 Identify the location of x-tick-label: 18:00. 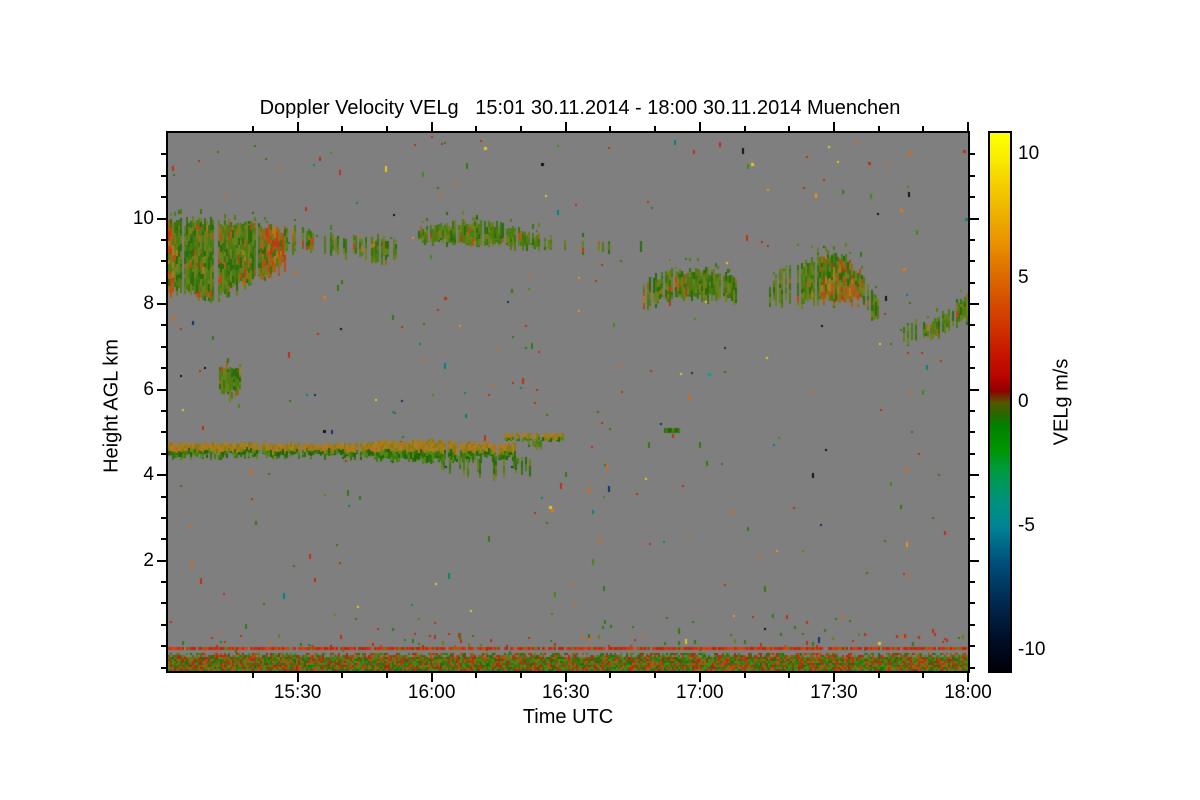
(968, 692).